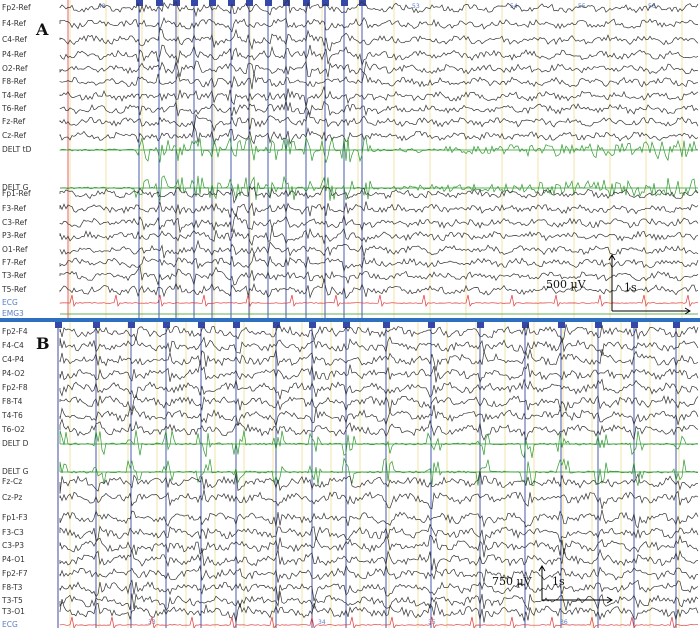 Image resolution: width=700 pixels, height=628 pixels. I want to click on channel-label: DELT D, so click(15, 443).